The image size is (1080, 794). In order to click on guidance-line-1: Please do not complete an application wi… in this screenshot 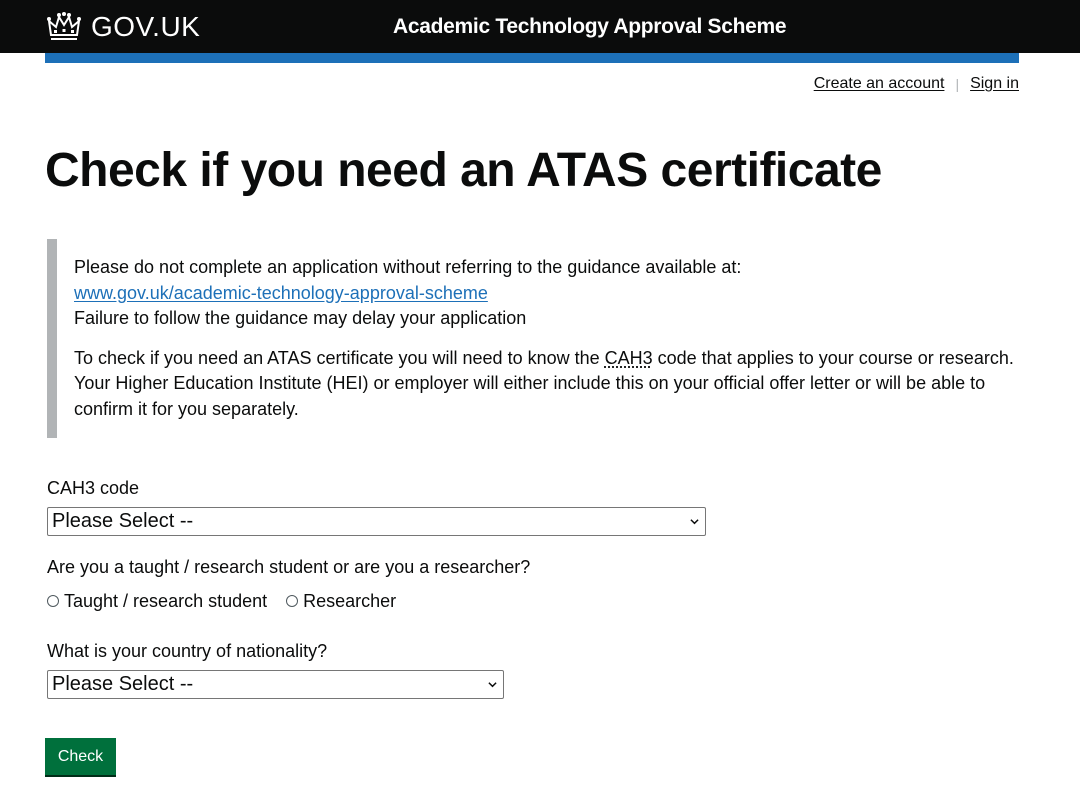, I will do `click(408, 267)`.